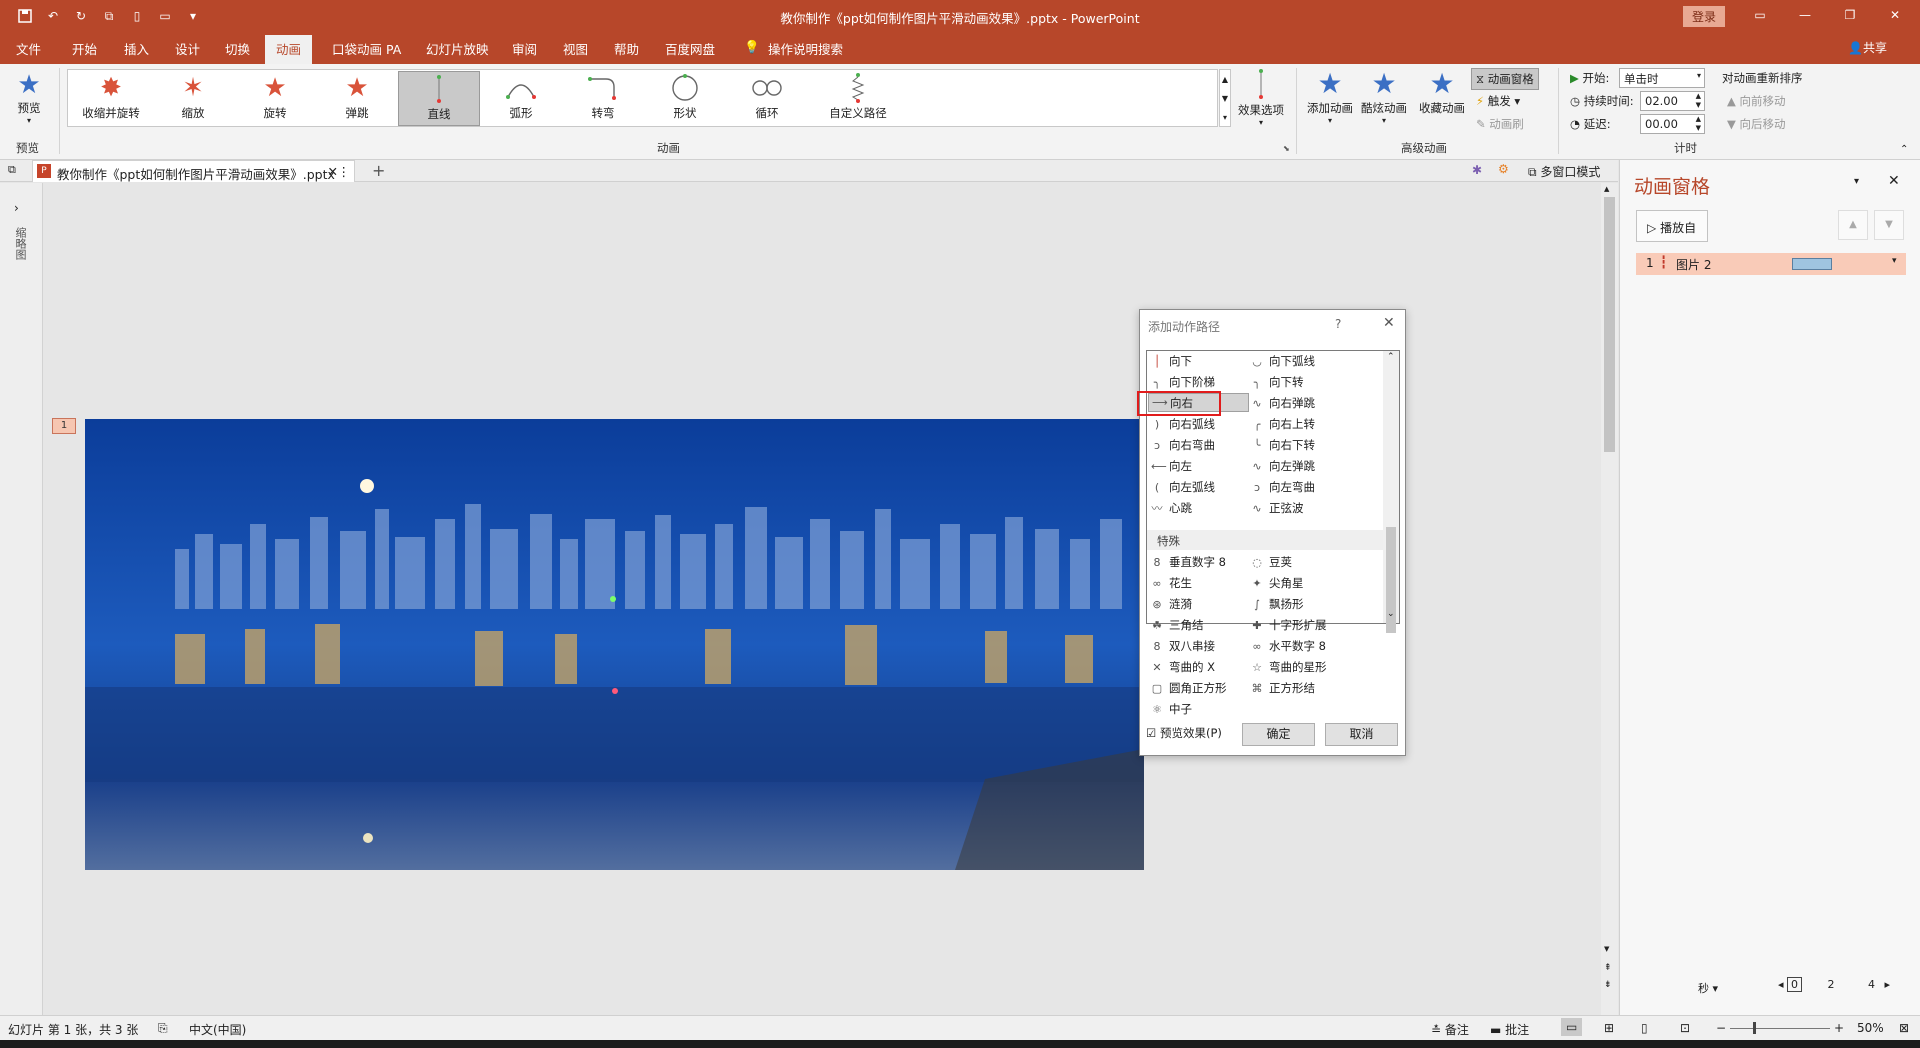 This screenshot has height=1048, width=1920. Describe the element at coordinates (1503, 169) in the screenshot. I see `gear-icon: ⚙` at that location.